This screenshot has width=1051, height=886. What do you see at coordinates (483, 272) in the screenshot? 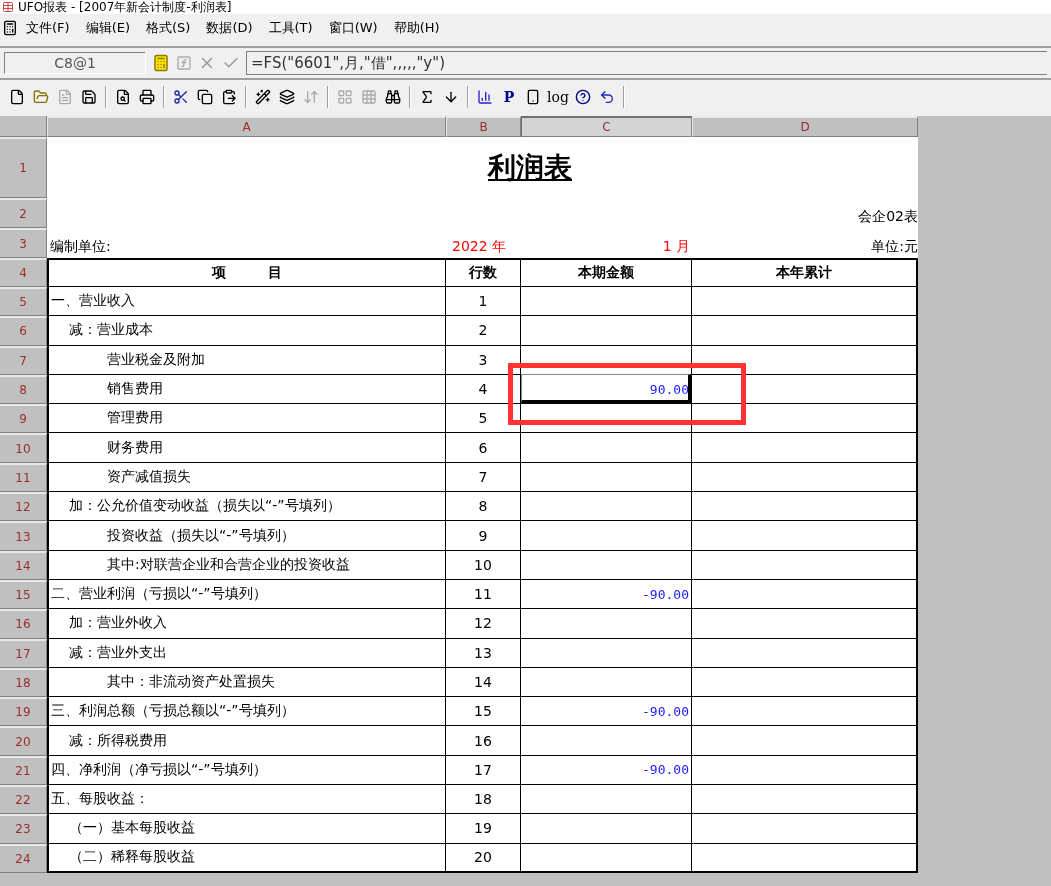
I see `column-heading: 行数` at bounding box center [483, 272].